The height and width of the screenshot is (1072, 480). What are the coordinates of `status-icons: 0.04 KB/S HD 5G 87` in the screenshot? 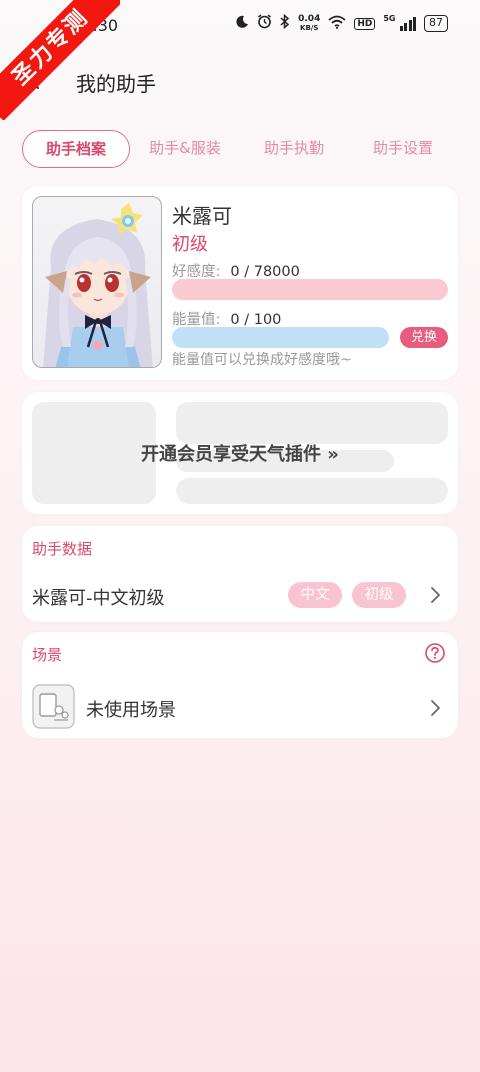 It's located at (341, 23).